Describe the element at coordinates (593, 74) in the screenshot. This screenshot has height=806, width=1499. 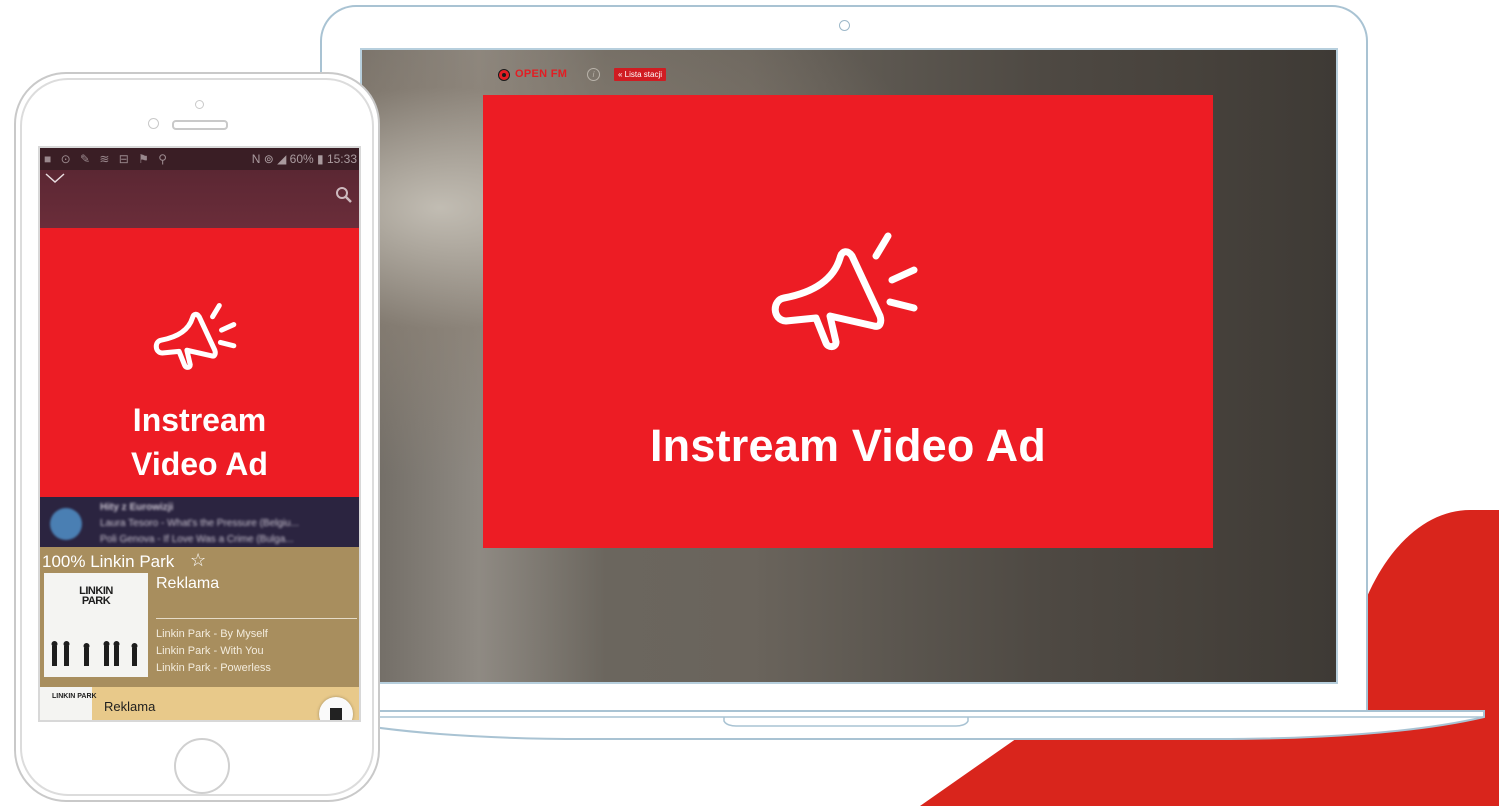
I see `info-icon: i` at that location.